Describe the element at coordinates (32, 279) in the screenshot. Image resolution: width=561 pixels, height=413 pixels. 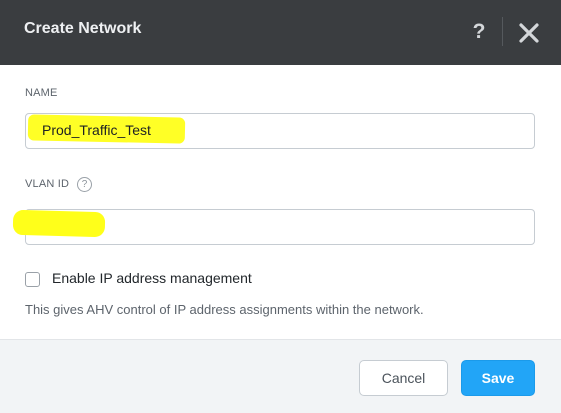
I see `ip-management-checkbox` at that location.